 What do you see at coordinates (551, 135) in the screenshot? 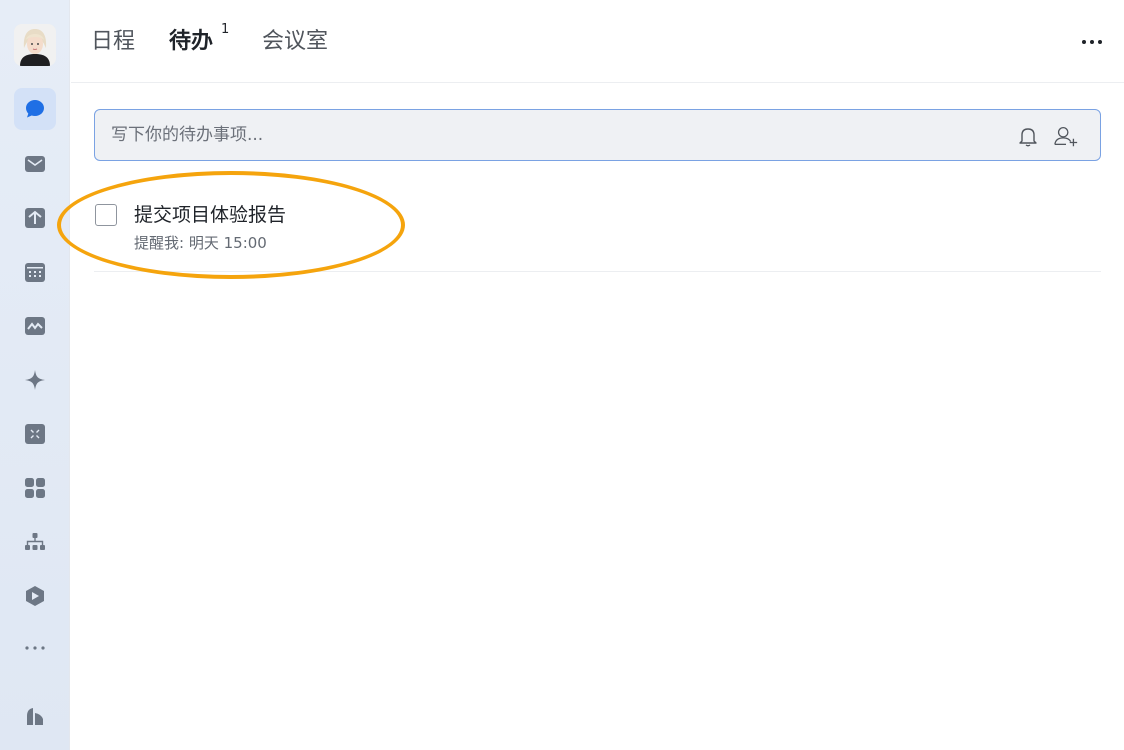
I see `todo-input` at bounding box center [551, 135].